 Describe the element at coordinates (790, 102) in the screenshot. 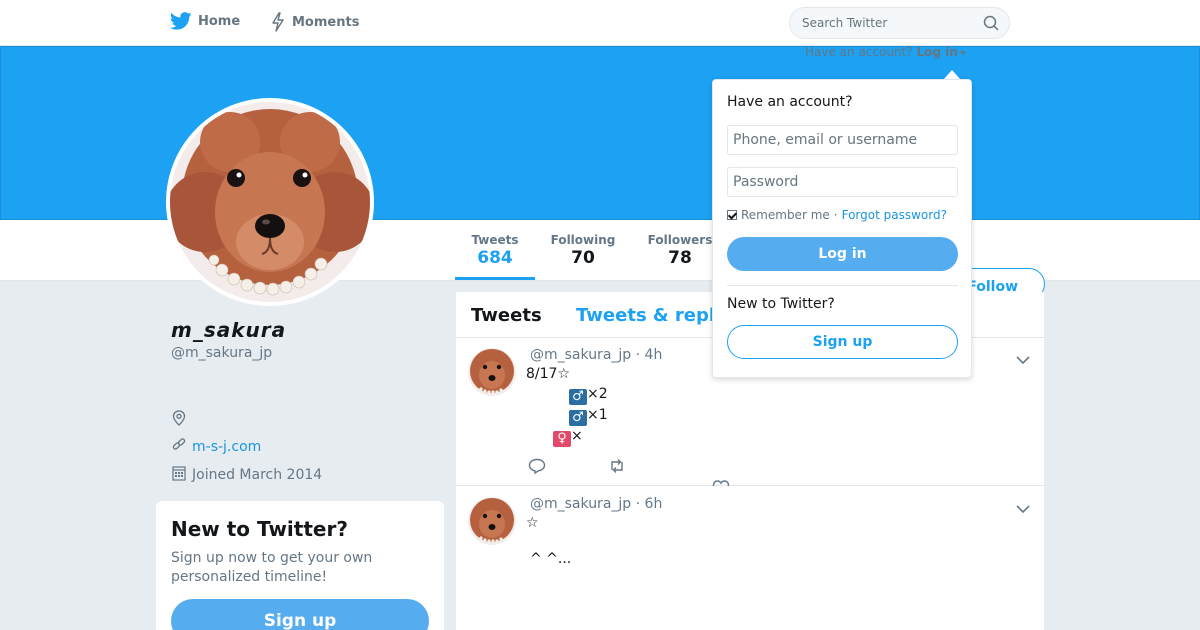

I see `dropdown-title: Have an account?` at that location.